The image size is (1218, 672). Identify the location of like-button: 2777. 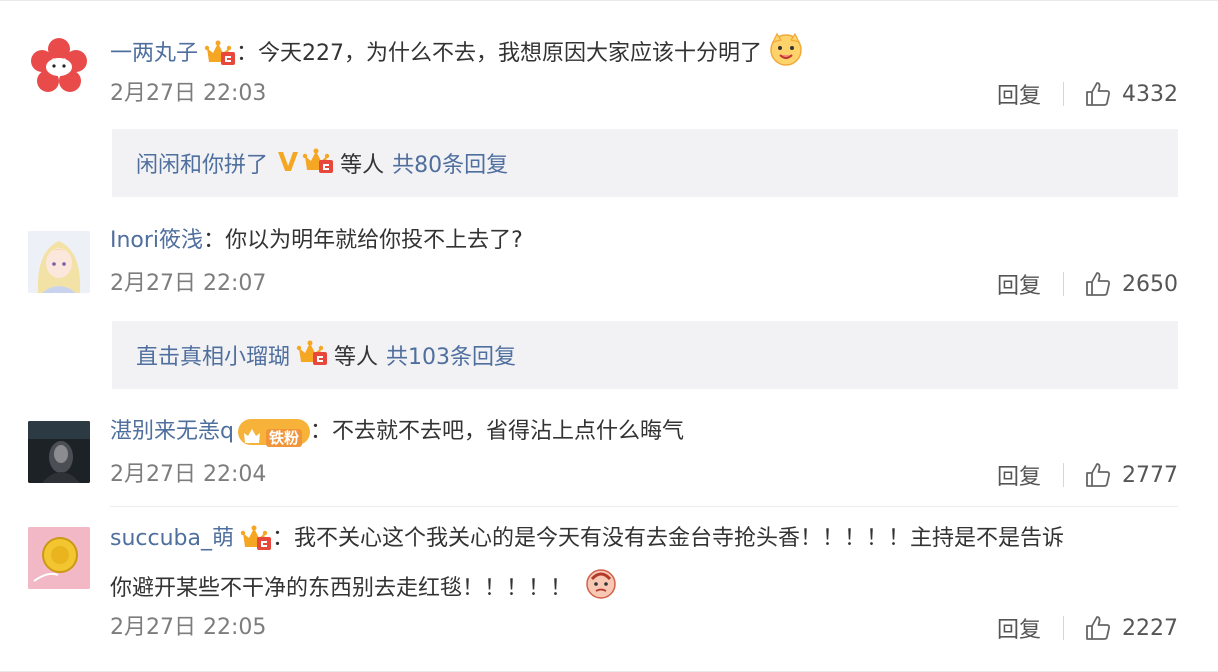
(1131, 475).